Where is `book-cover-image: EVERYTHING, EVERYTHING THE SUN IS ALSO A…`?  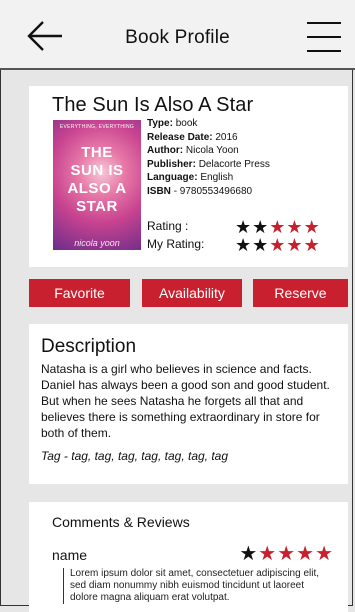
book-cover-image: EVERYTHING, EVERYTHING THE SUN IS ALSO A… is located at coordinates (97, 185).